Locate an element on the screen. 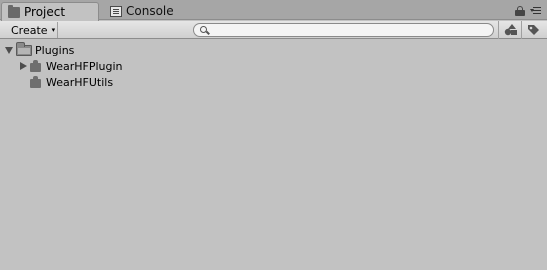 Image resolution: width=547 pixels, height=270 pixels. create-button: Create ▾ is located at coordinates (31, 30).